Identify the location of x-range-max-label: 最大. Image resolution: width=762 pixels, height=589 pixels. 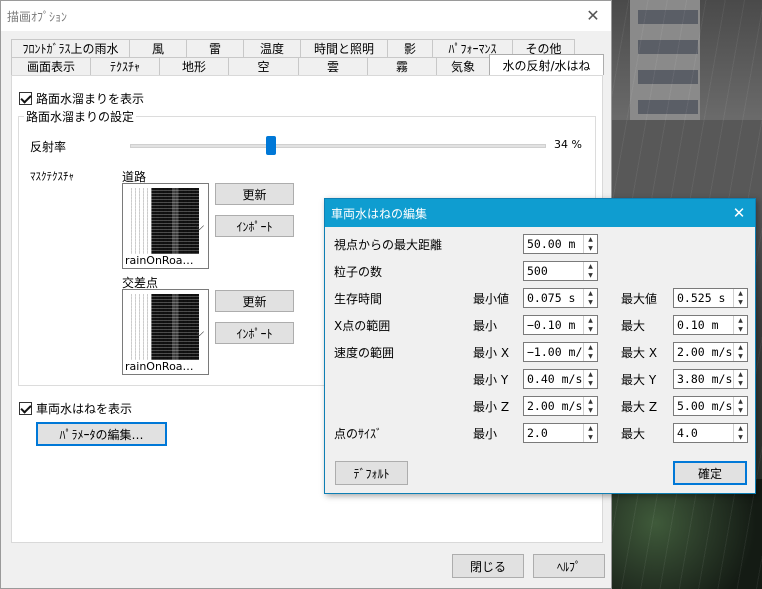
(633, 326).